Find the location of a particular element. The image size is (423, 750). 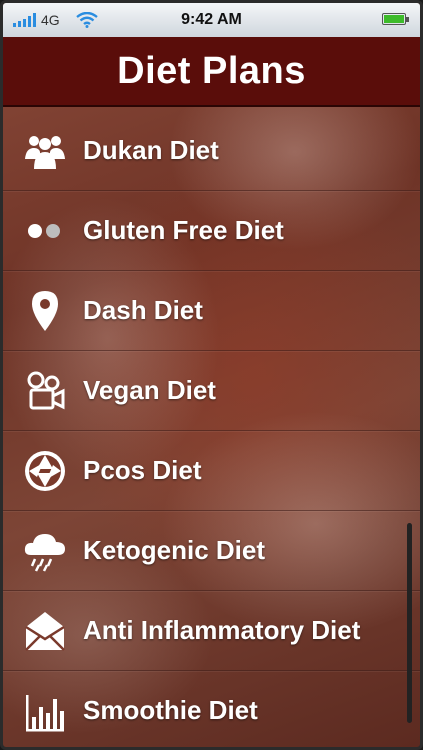

list-item-gluten-free-diet: Gluten Free Diet is located at coordinates (211, 231).